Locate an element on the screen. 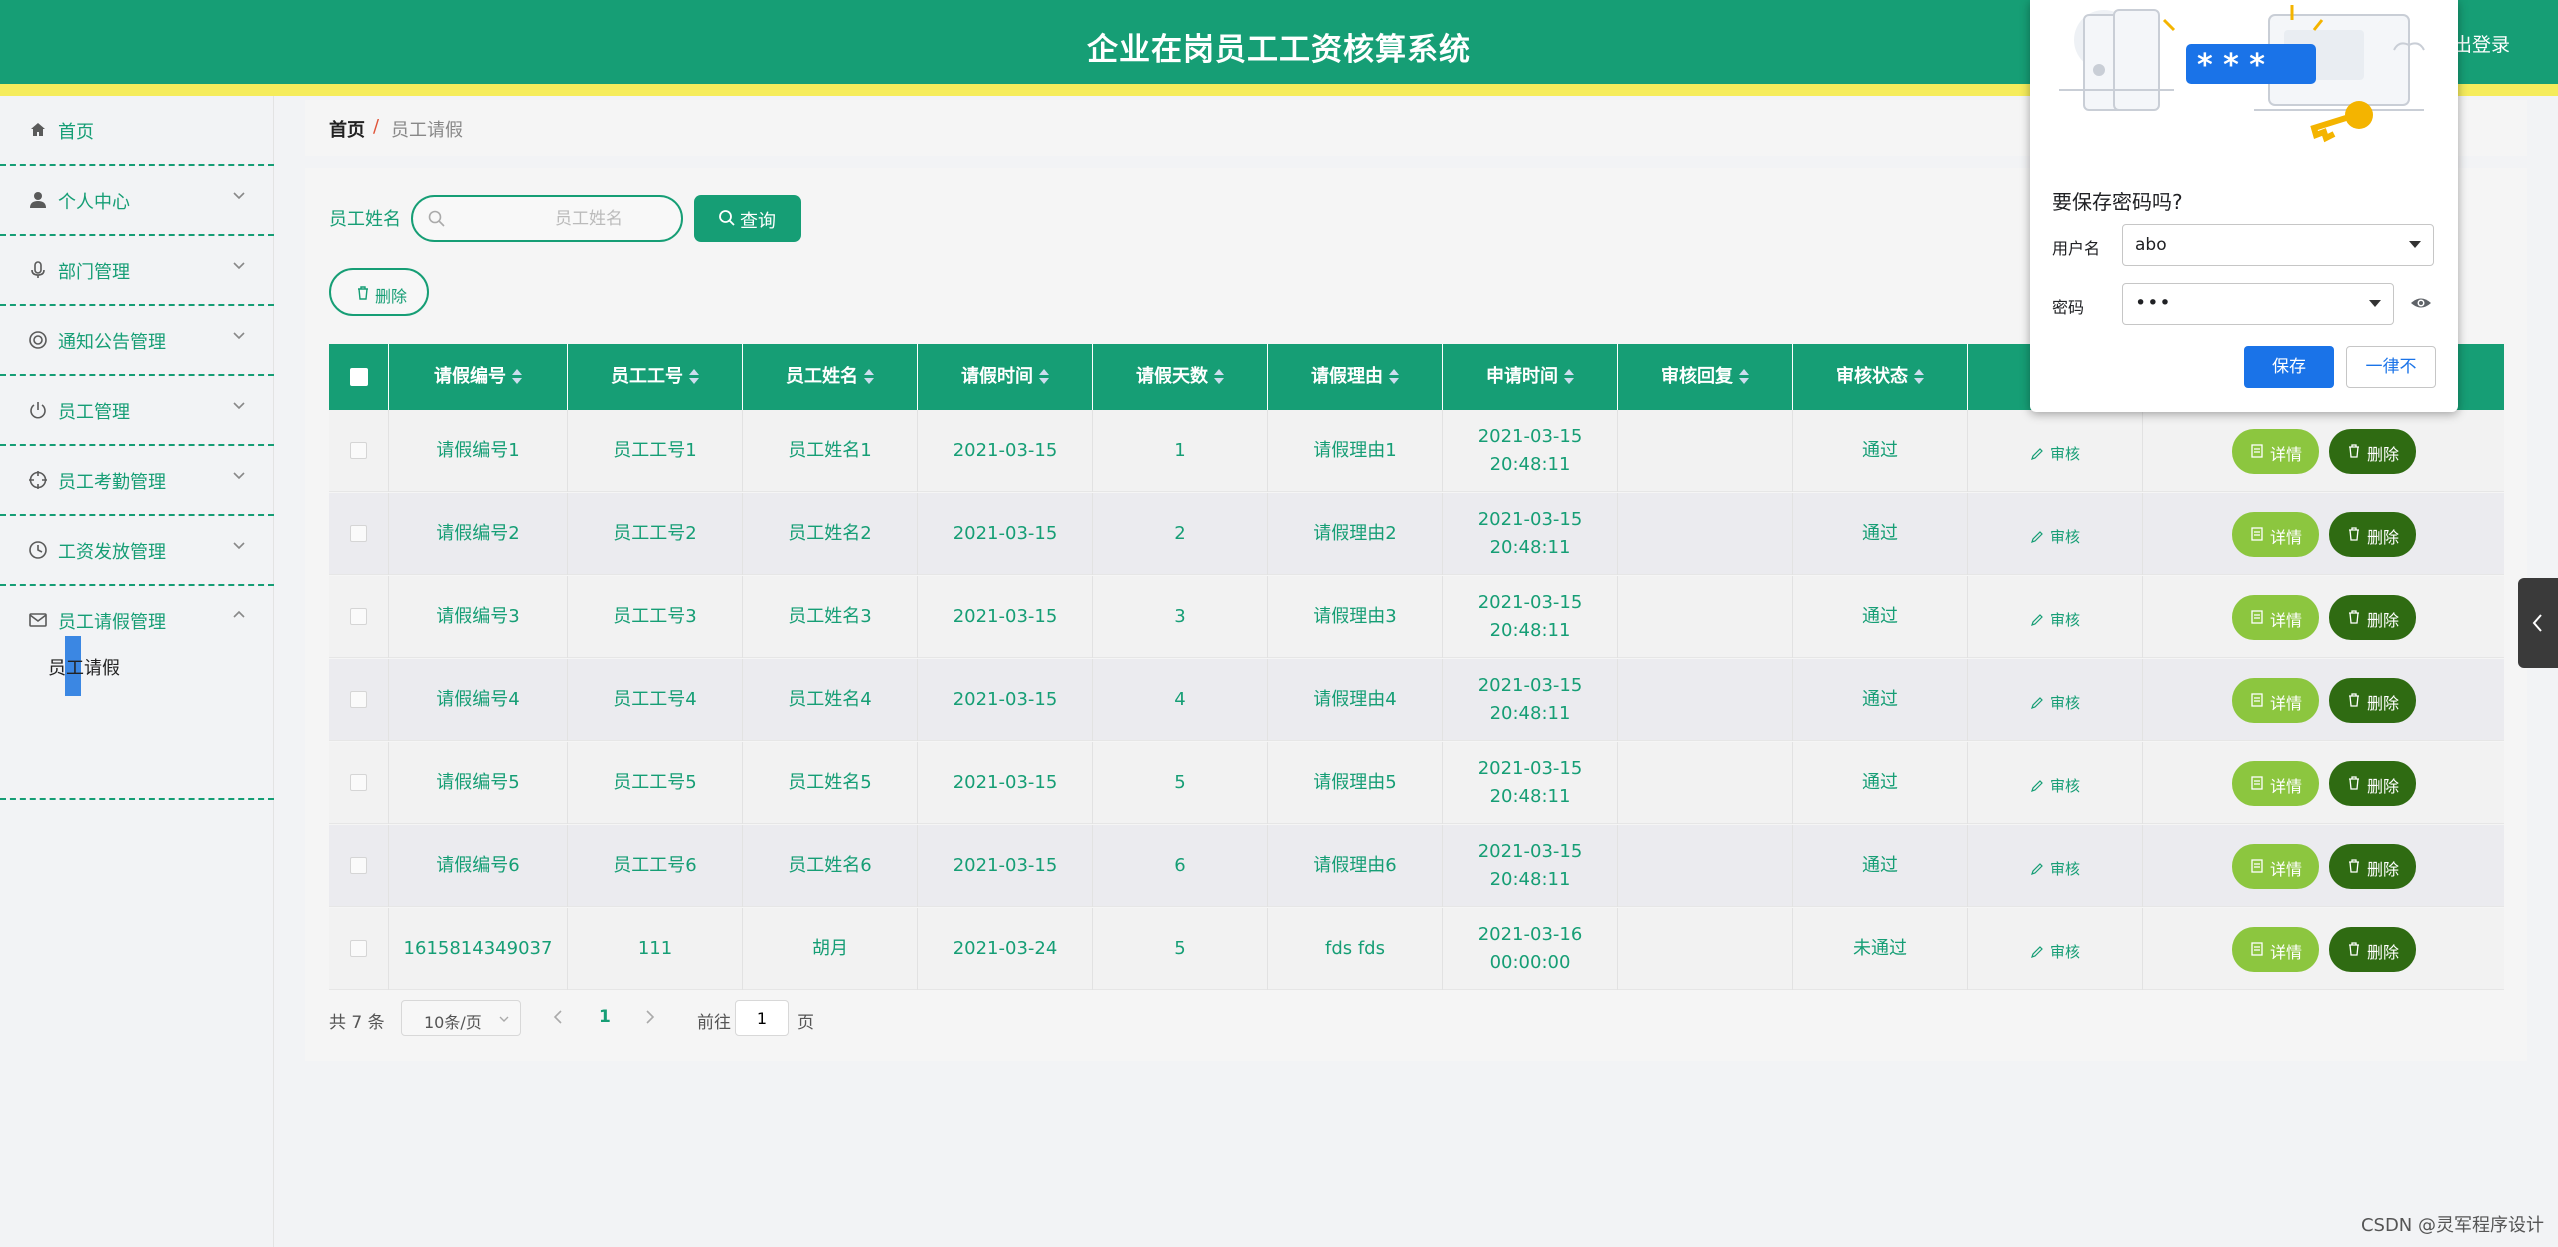 This screenshot has height=1247, width=2558. prev-page-icon is located at coordinates (558, 1017).